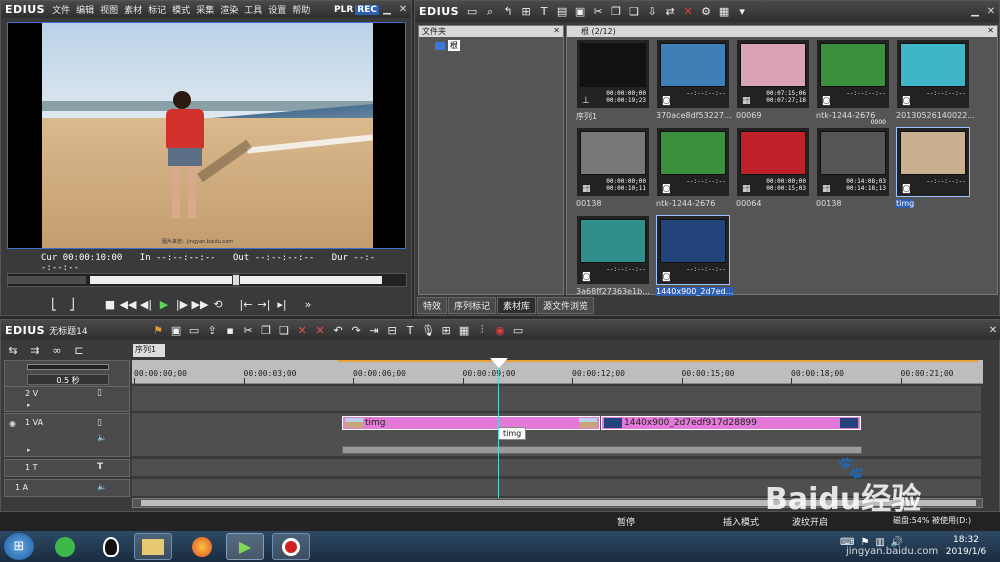  What do you see at coordinates (202, 546) in the screenshot?
I see `task-firefox-icon` at bounding box center [202, 546].